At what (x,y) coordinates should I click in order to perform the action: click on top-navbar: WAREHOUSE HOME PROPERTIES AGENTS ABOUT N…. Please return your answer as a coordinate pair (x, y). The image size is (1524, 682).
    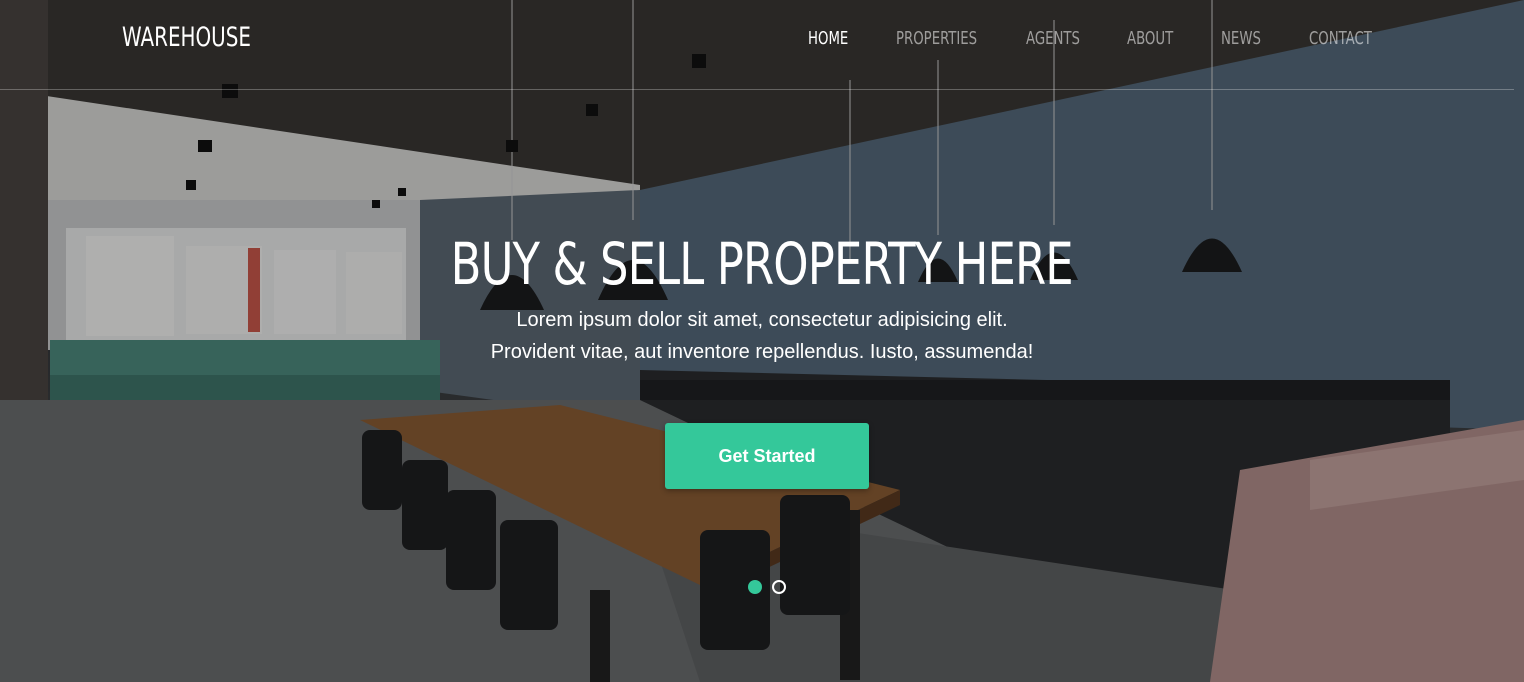
    Looking at the image, I should click on (762, 45).